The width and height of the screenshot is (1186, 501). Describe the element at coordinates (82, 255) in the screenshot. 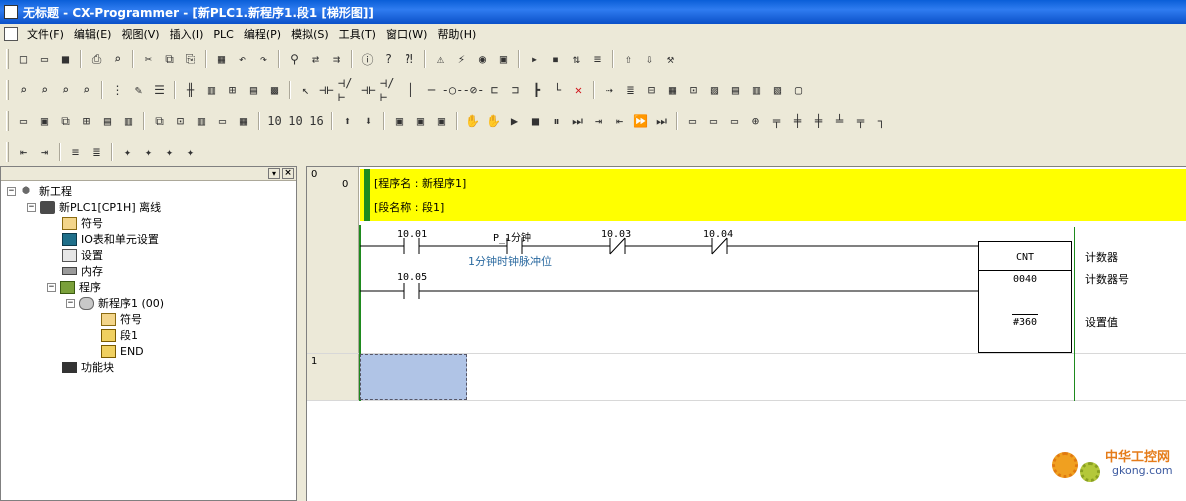

I see `tree-settings: 设置` at that location.